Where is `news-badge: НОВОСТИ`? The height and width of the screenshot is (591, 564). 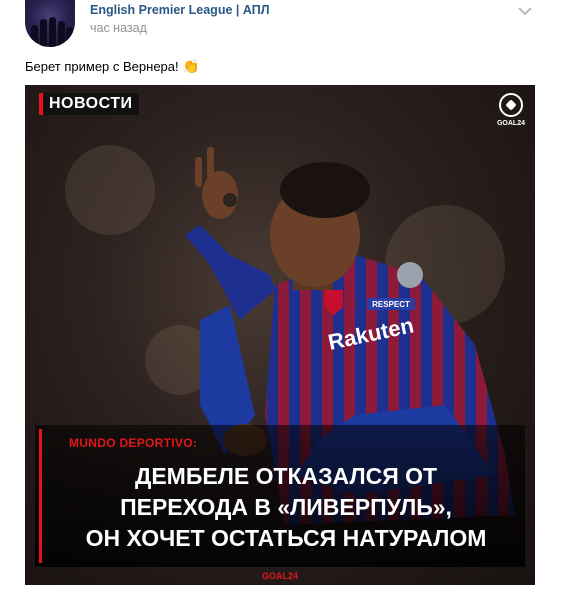 news-badge: НОВОСТИ is located at coordinates (89, 104).